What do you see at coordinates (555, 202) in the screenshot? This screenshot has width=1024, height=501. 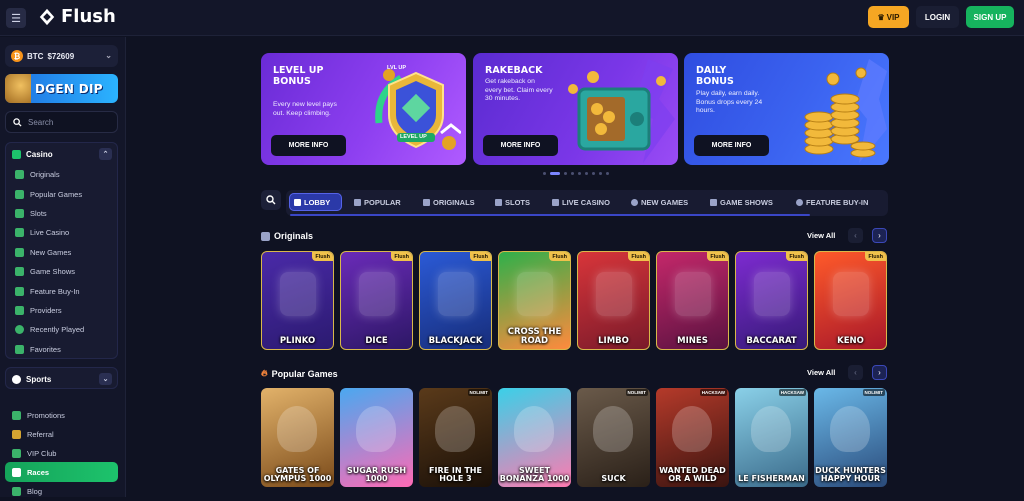 I see `live-icon` at bounding box center [555, 202].